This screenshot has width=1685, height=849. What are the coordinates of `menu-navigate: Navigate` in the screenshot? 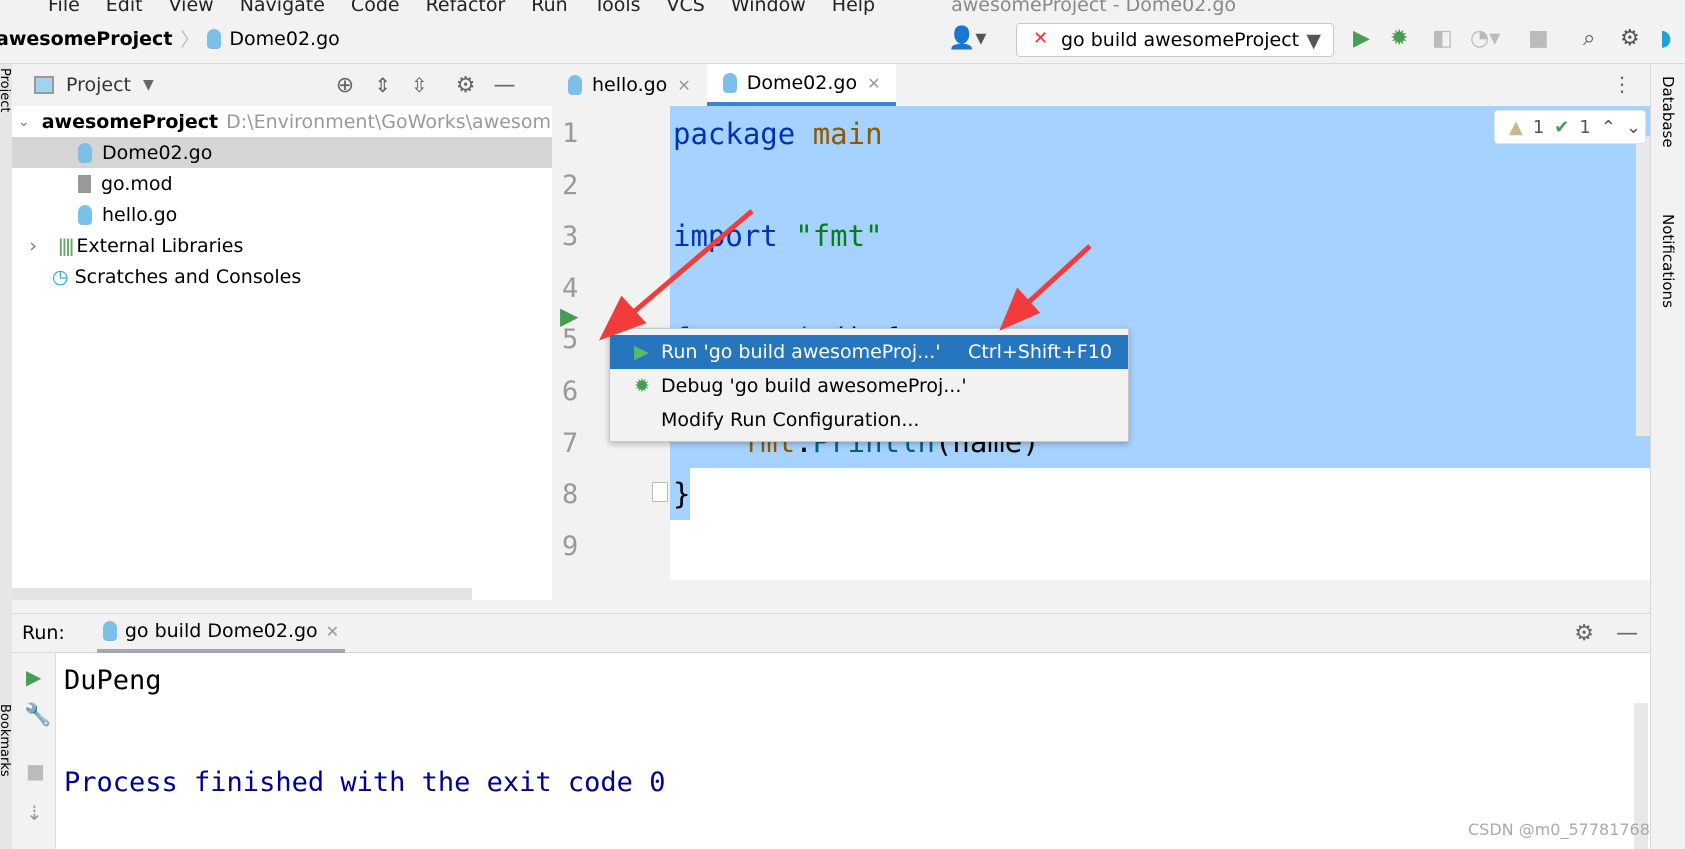 It's located at (282, 8).